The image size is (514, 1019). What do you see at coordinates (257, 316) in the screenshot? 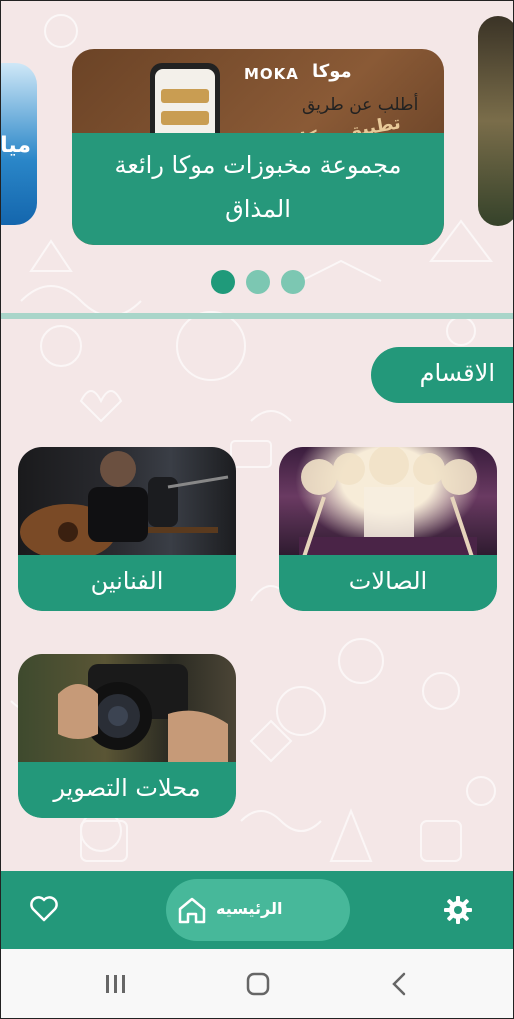
I see `section-divider` at bounding box center [257, 316].